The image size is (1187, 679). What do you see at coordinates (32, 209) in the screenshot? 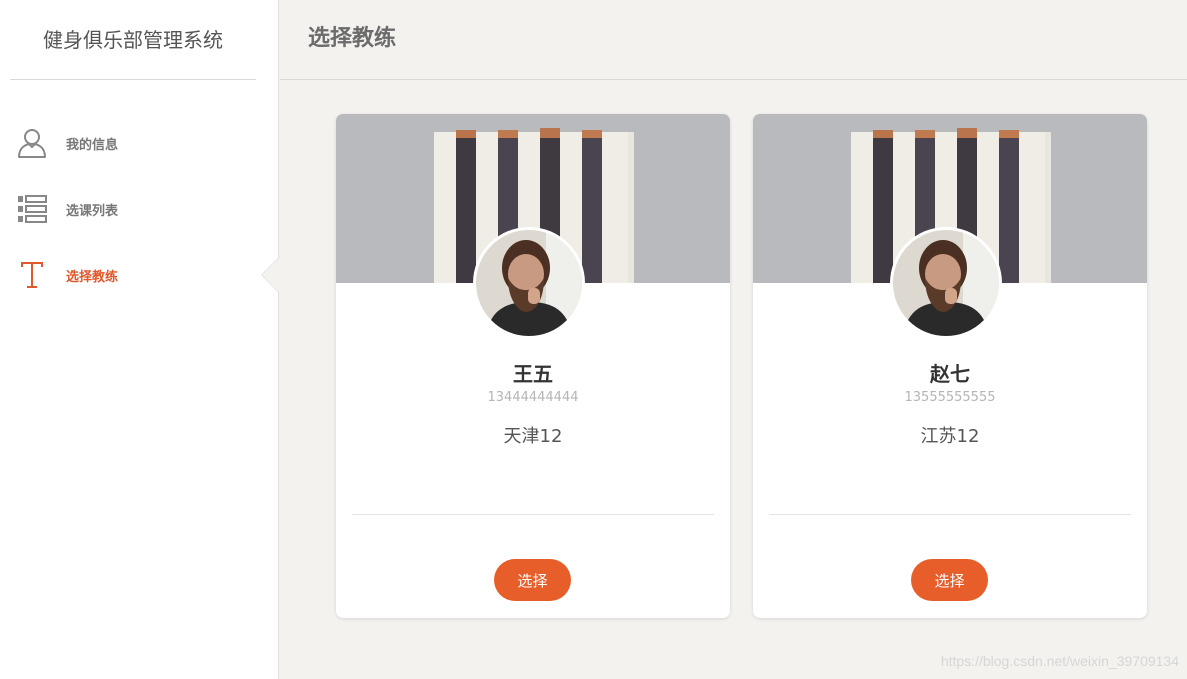
I see `list-icon` at bounding box center [32, 209].